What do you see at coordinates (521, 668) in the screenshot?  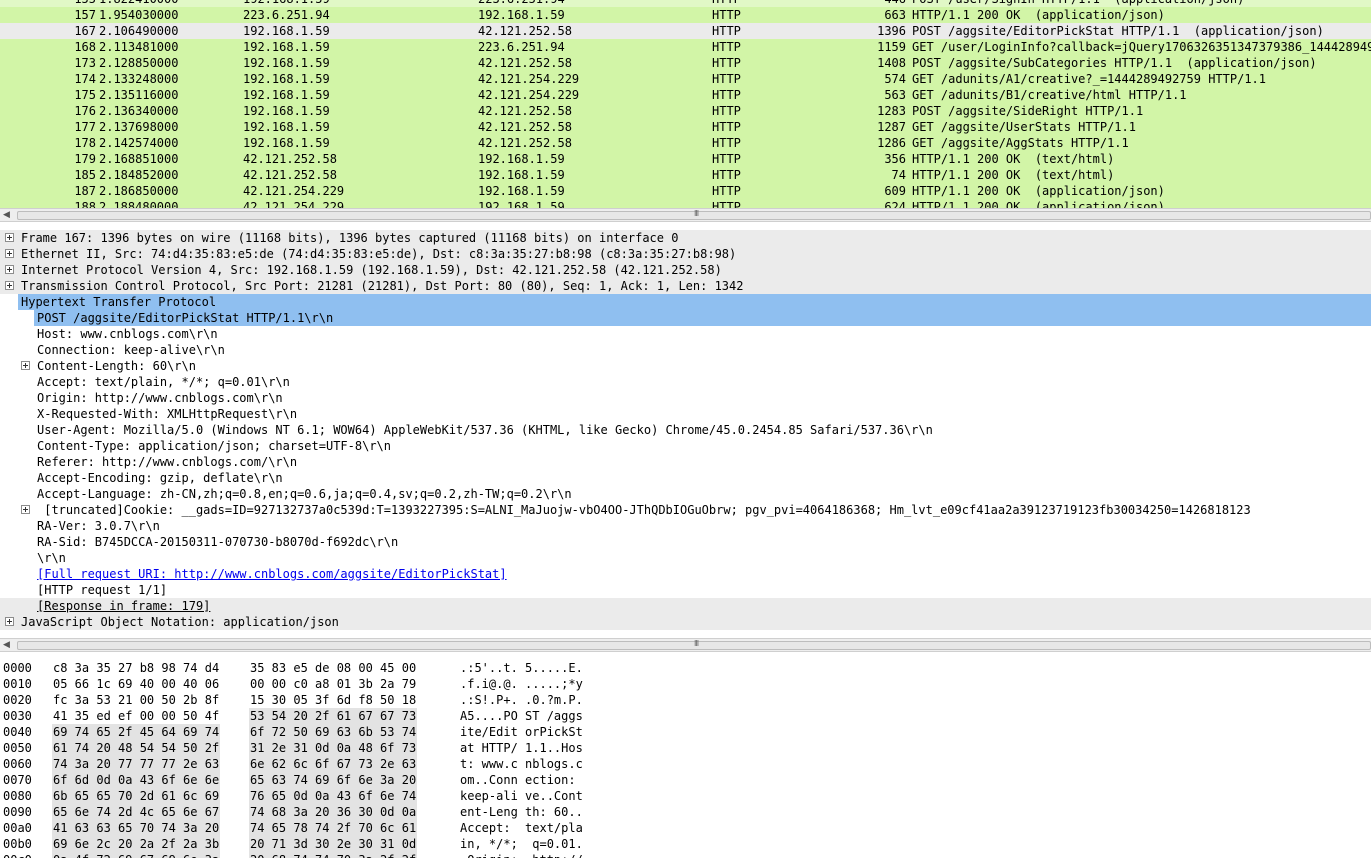 I see `hex-ascii: .:5'..t. 5.....E.` at bounding box center [521, 668].